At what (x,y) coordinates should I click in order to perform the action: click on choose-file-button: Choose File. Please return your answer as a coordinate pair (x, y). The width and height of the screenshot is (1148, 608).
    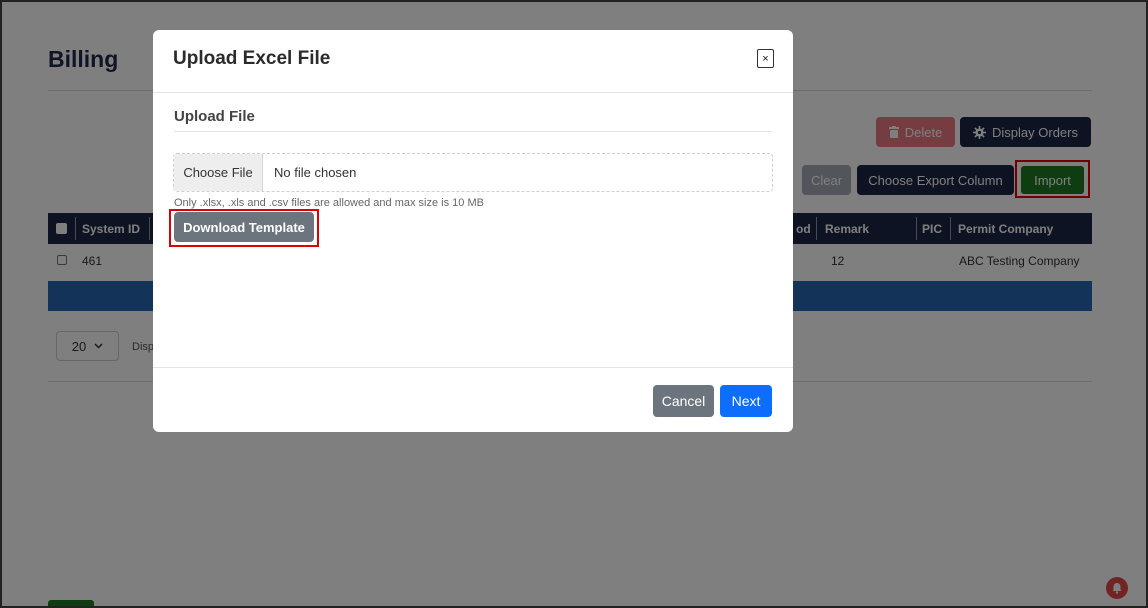
    Looking at the image, I should click on (218, 172).